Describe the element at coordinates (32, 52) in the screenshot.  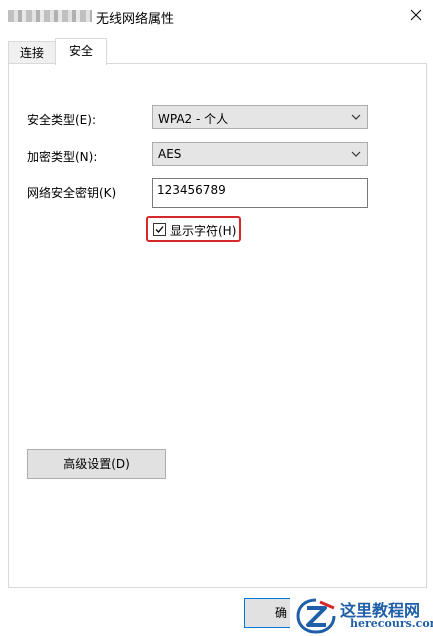
I see `tab-connection: 连接` at that location.